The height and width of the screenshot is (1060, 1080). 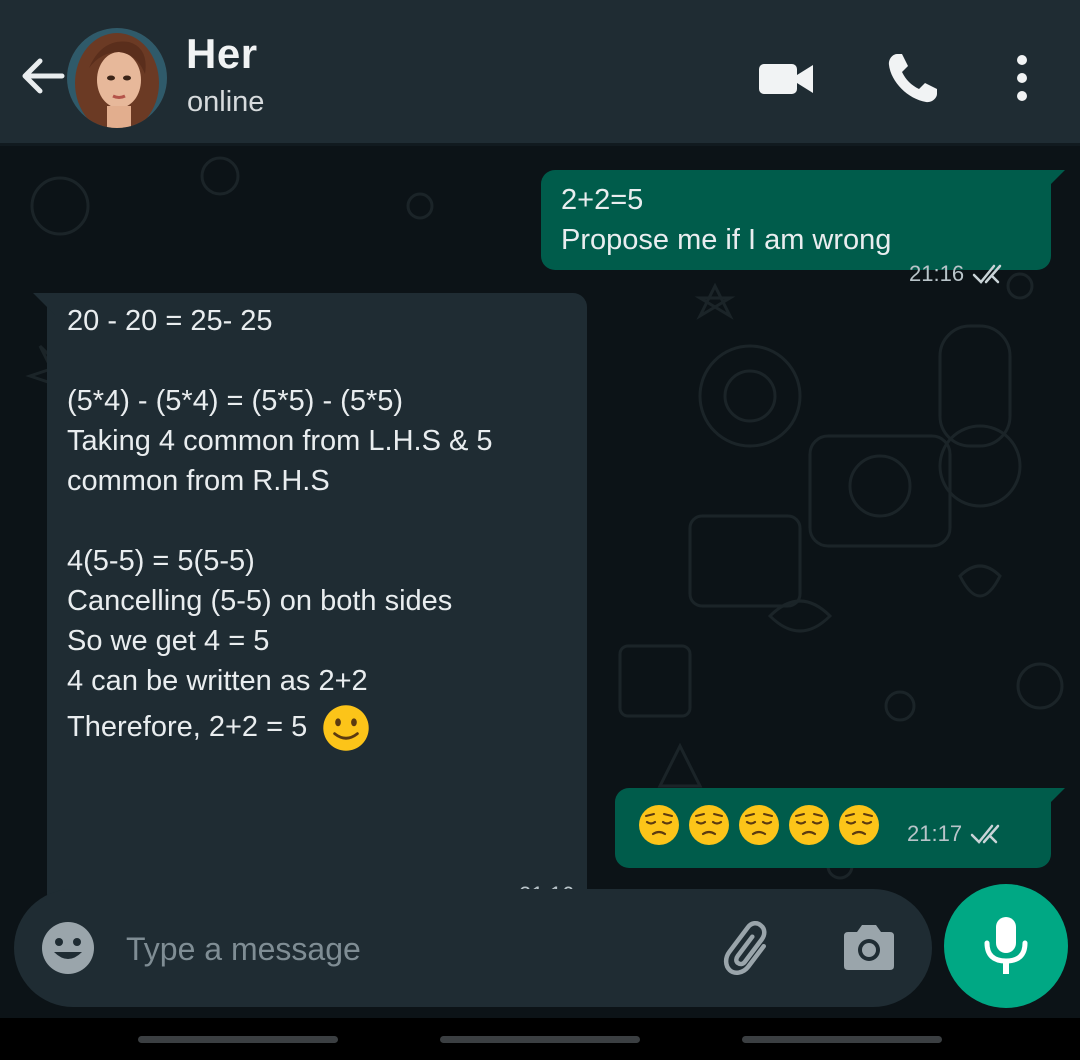 What do you see at coordinates (869, 948) in the screenshot?
I see `camera-icon` at bounding box center [869, 948].